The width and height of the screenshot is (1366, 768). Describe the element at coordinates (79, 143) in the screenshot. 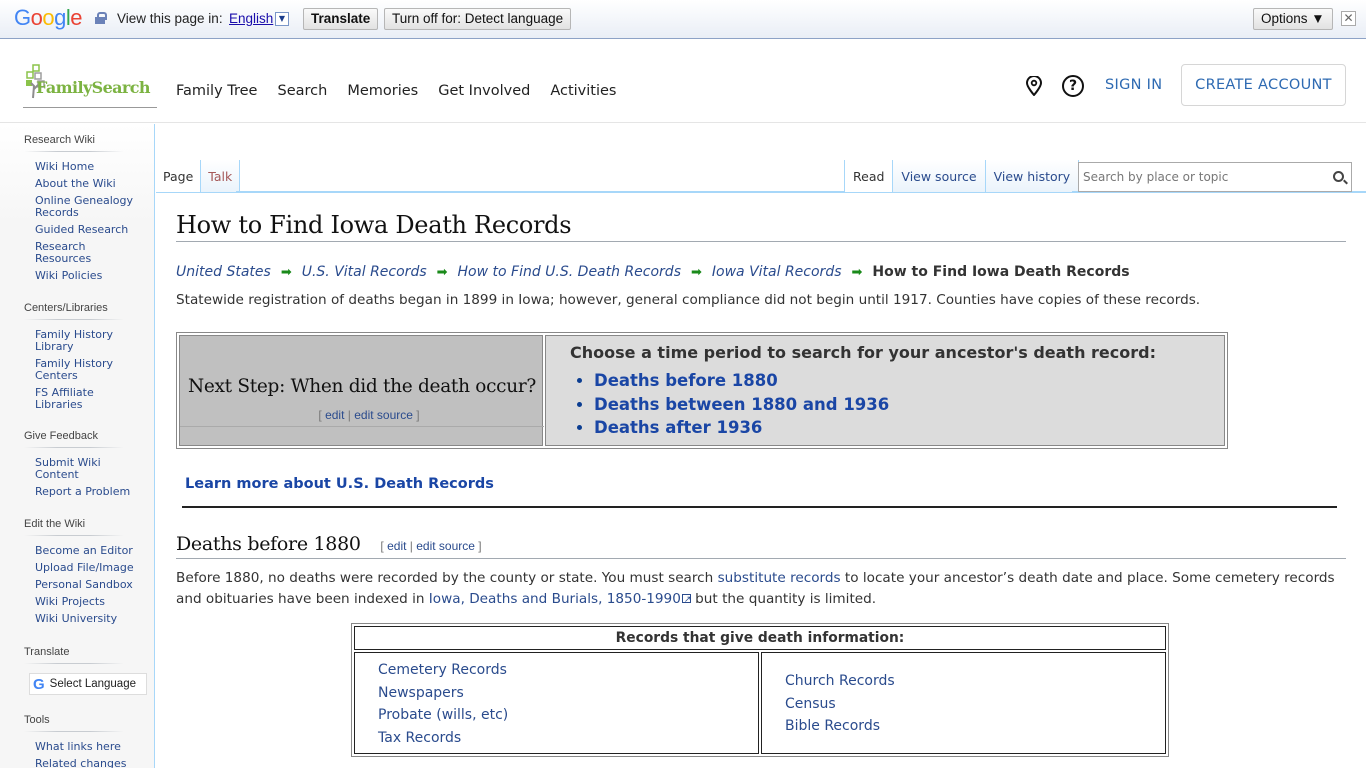

I see `sidebar-heading: Research Wiki` at that location.